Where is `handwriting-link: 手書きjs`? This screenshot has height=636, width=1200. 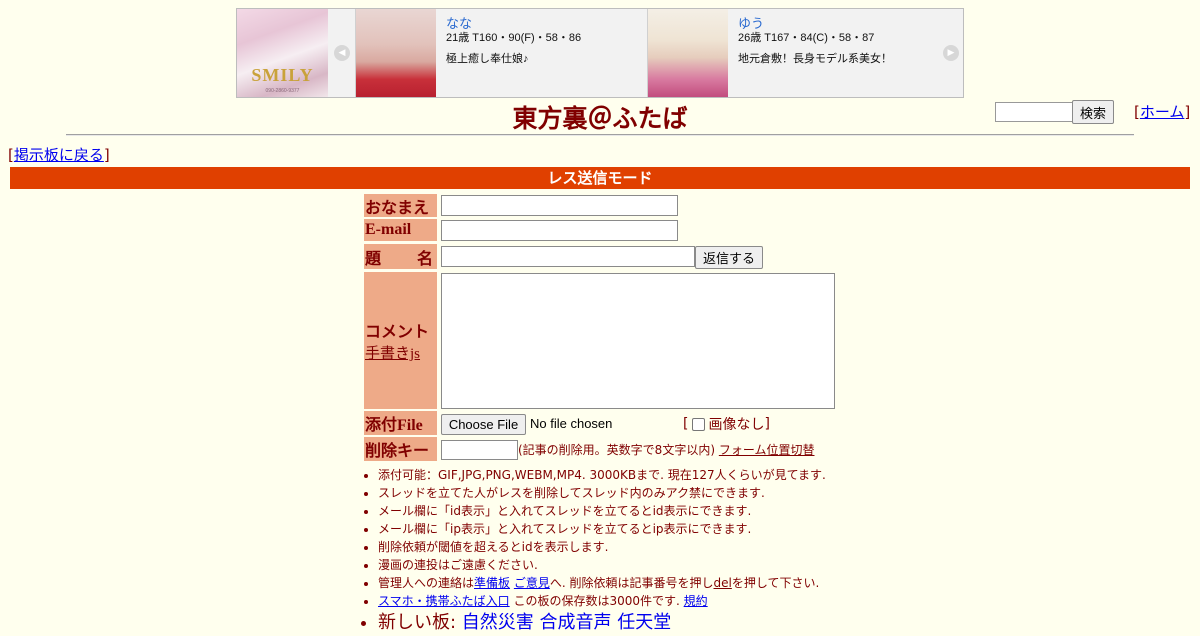
handwriting-link: 手書きjs is located at coordinates (392, 352).